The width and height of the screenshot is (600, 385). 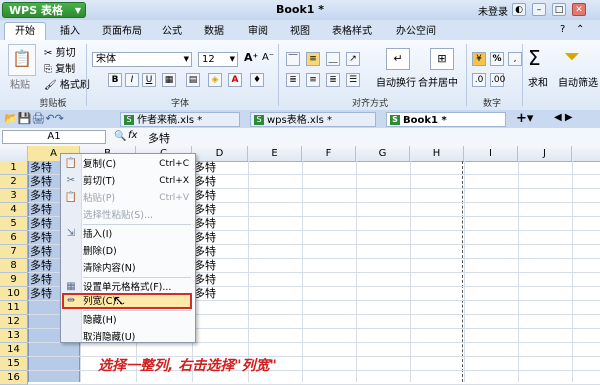 I want to click on row-header: 5, so click(x=14, y=224).